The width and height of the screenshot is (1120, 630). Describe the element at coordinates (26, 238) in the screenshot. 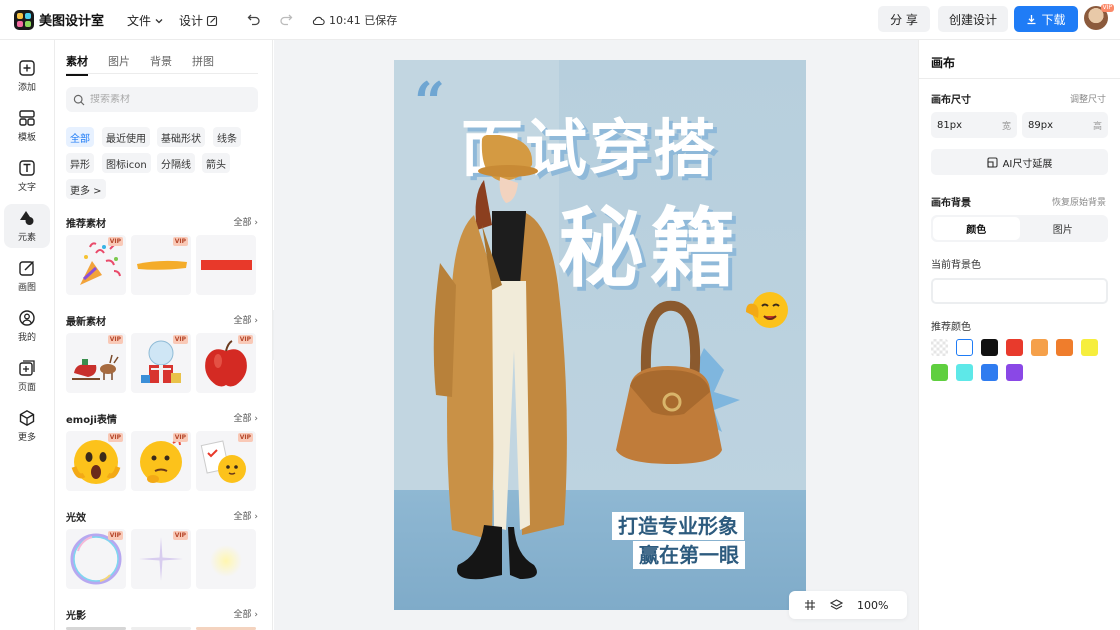

I see `rail-label: 元素` at that location.